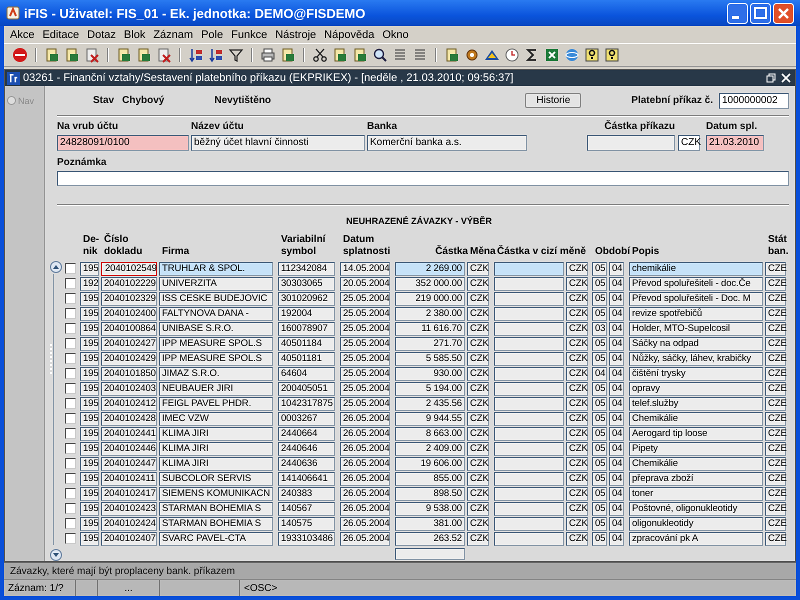 The width and height of the screenshot is (800, 600). I want to click on description-cell: oligonukleotidy, so click(696, 523).